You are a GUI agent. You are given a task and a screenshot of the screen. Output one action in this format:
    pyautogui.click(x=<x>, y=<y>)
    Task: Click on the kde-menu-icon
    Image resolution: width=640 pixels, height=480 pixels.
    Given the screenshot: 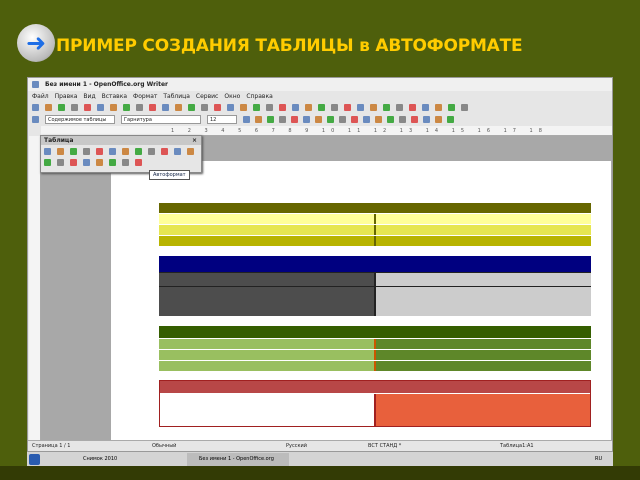 What is the action you would take?
    pyautogui.click(x=34, y=459)
    